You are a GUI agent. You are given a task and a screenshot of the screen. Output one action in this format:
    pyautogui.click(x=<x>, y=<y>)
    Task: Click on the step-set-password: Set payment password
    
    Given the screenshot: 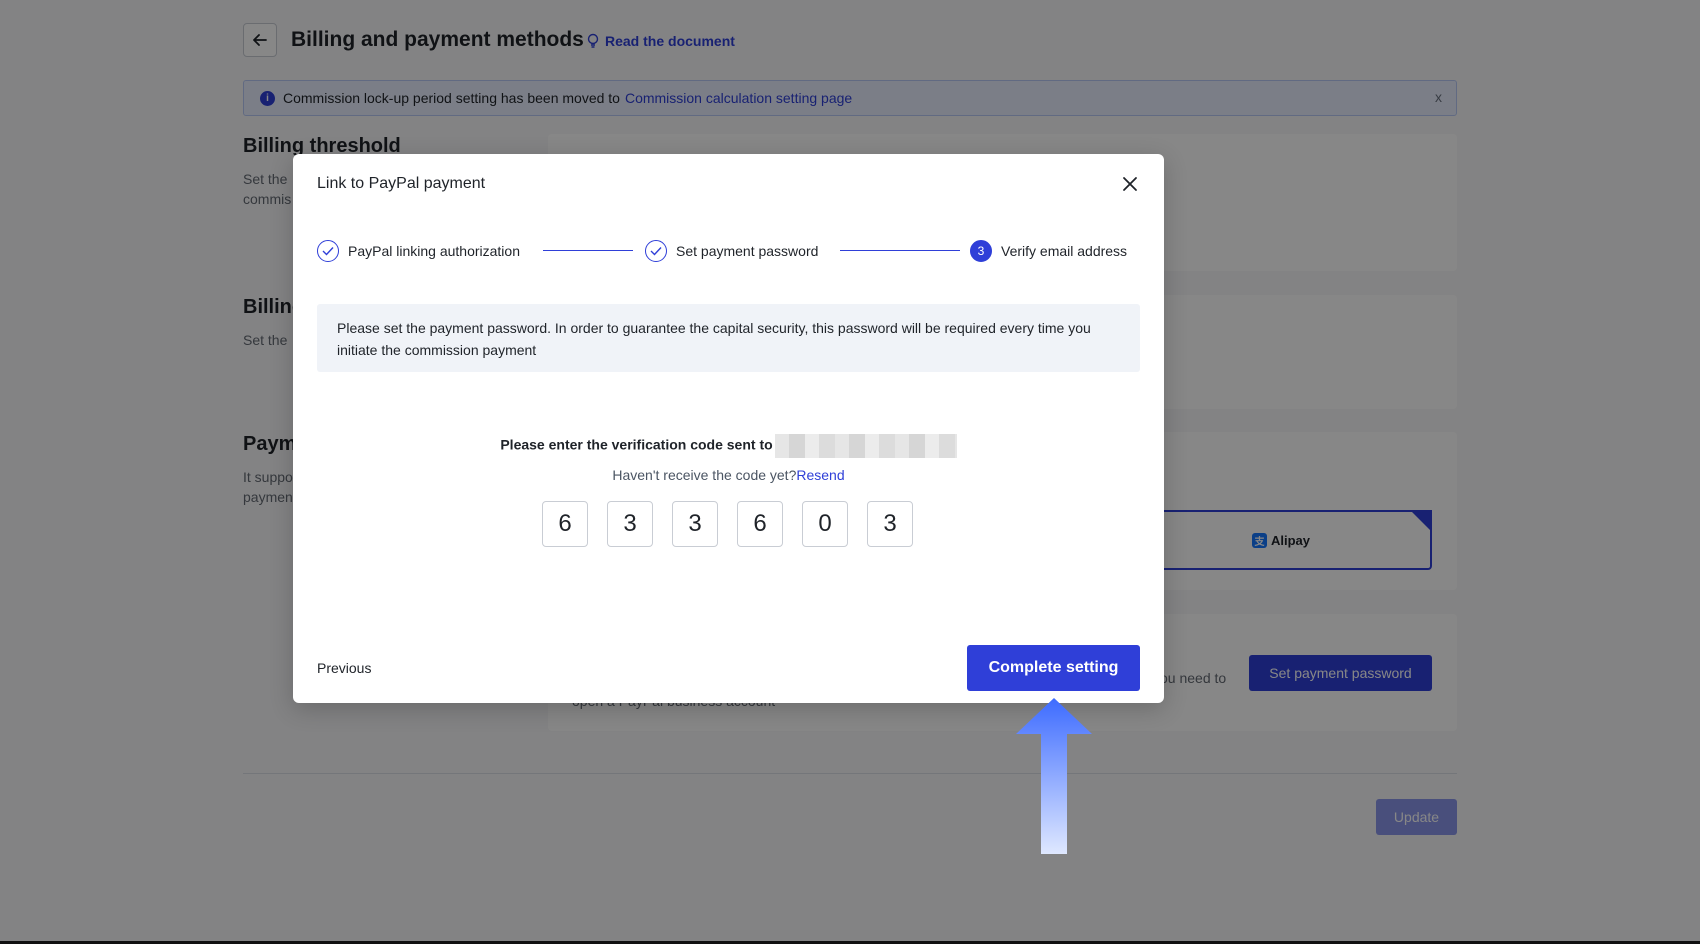 What is the action you would take?
    pyautogui.click(x=731, y=251)
    